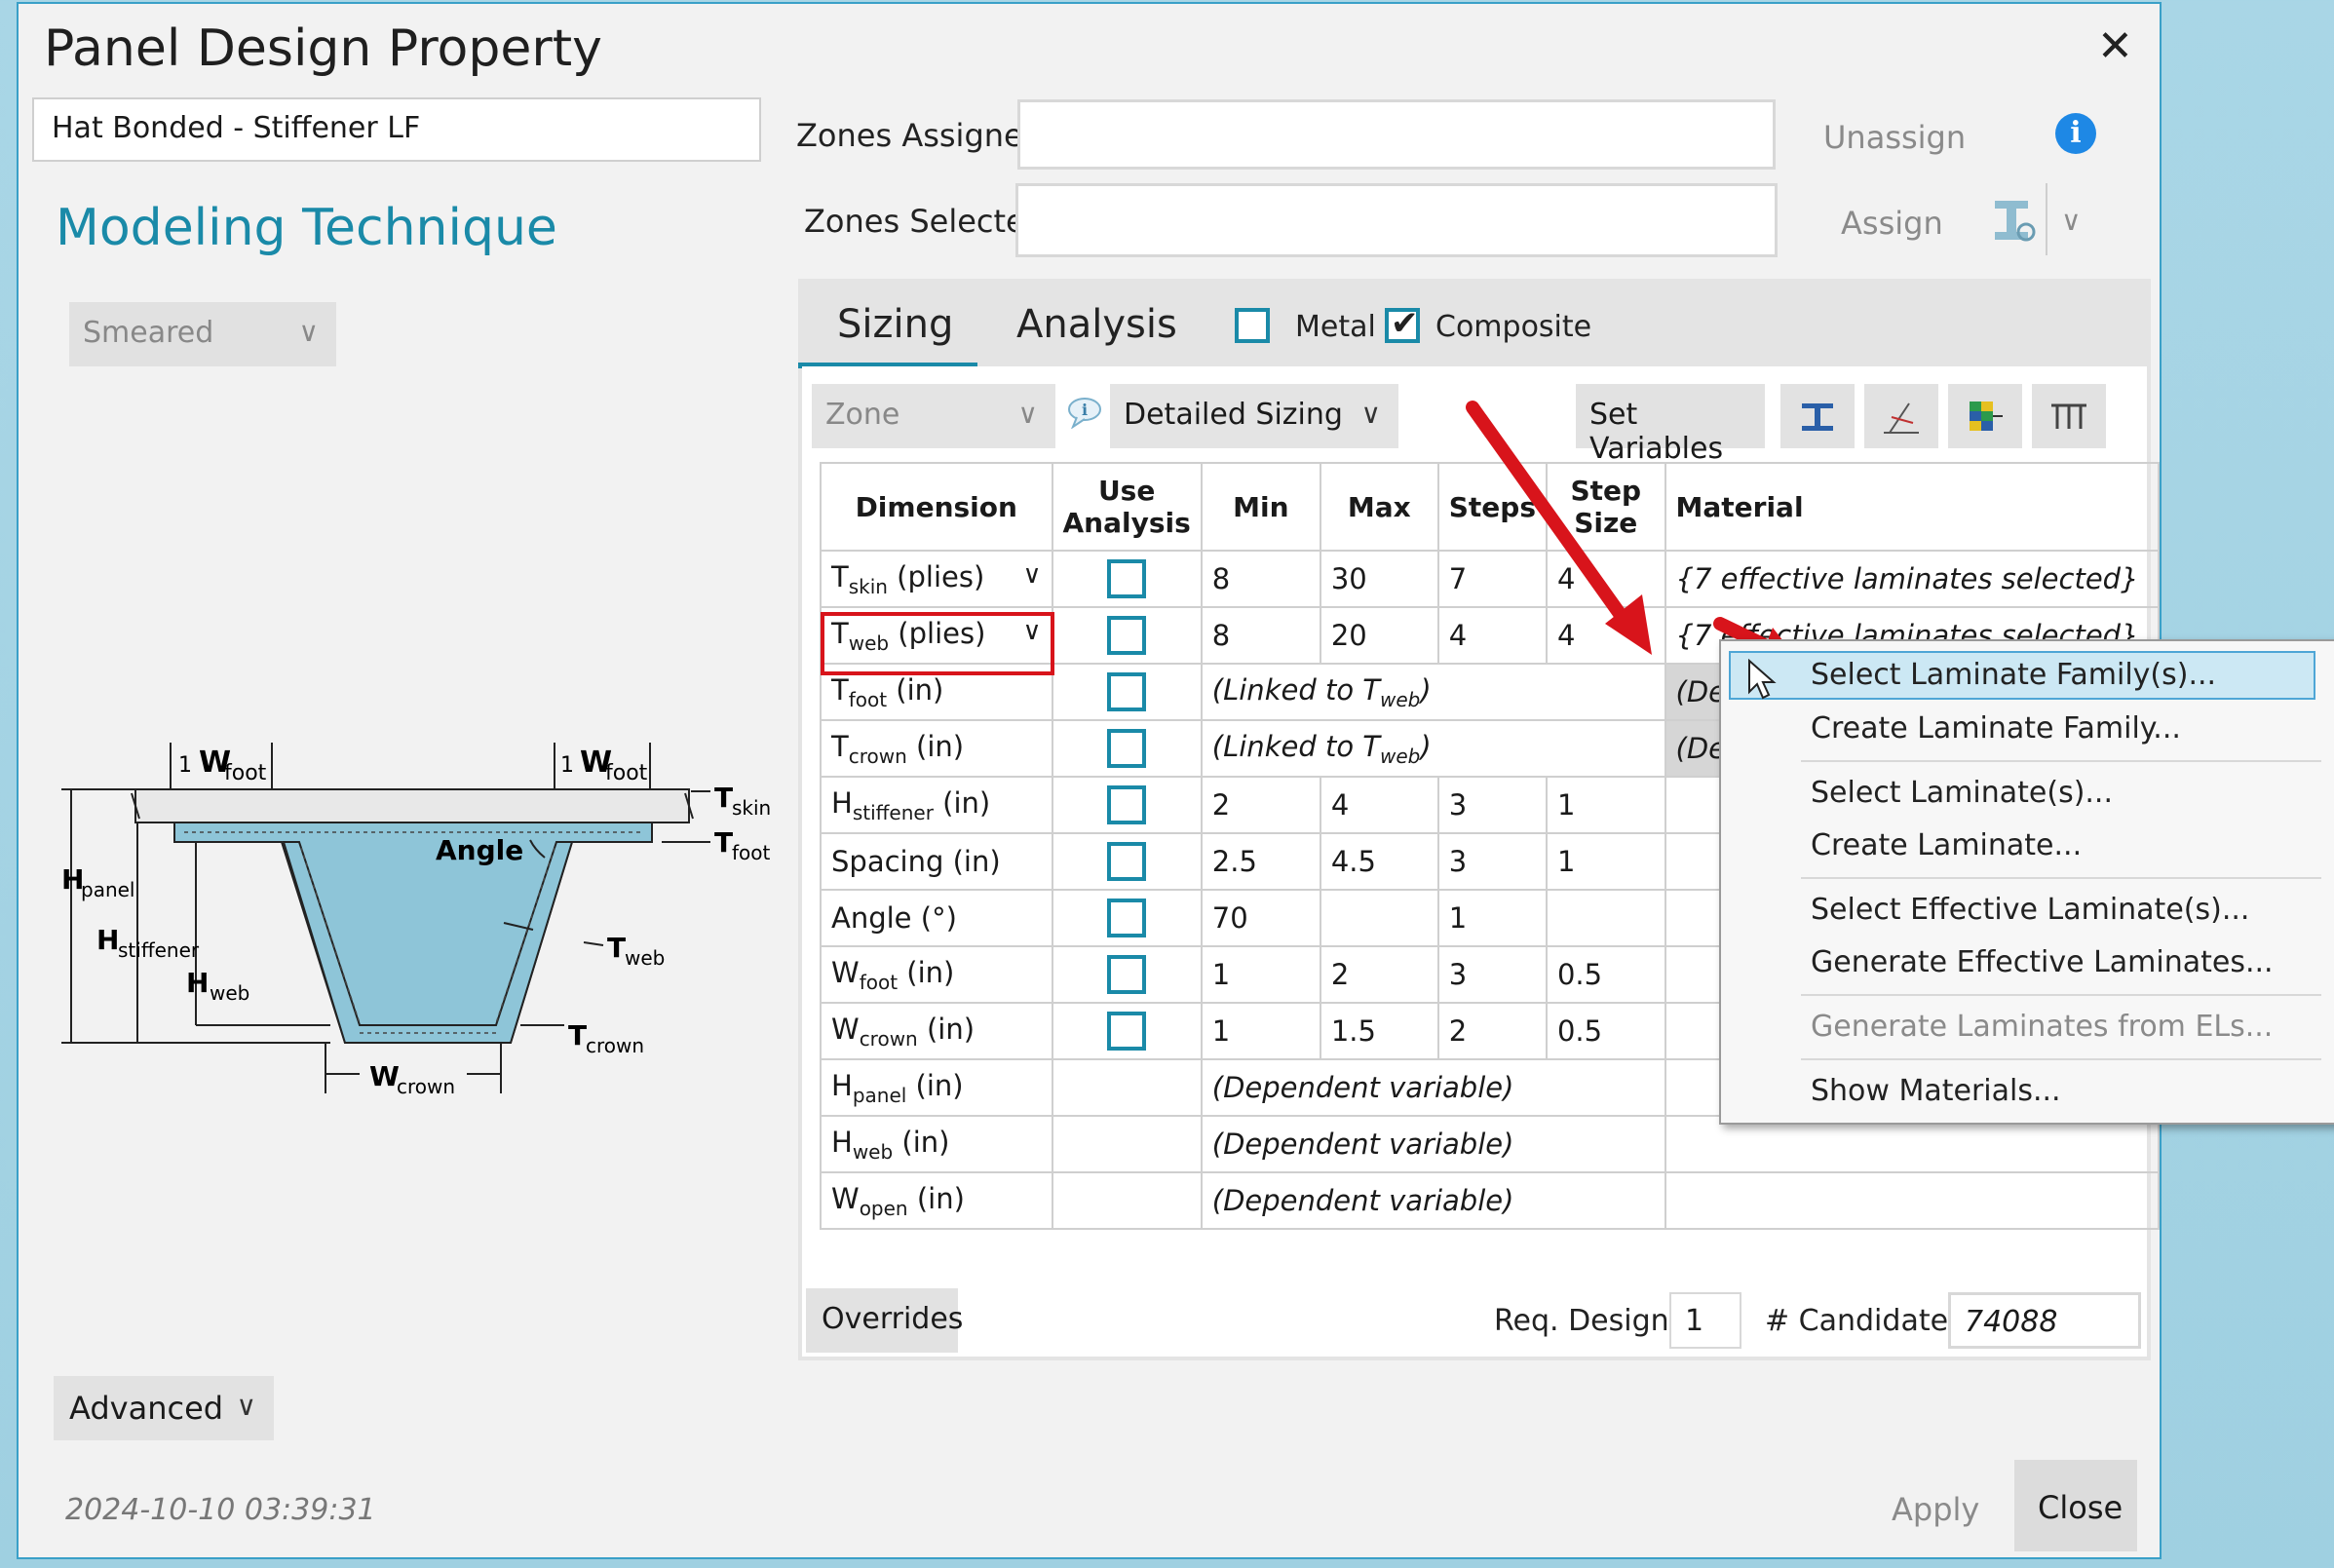 The width and height of the screenshot is (2334, 1568). Describe the element at coordinates (2115, 46) in the screenshot. I see `close-icon: ✕` at that location.